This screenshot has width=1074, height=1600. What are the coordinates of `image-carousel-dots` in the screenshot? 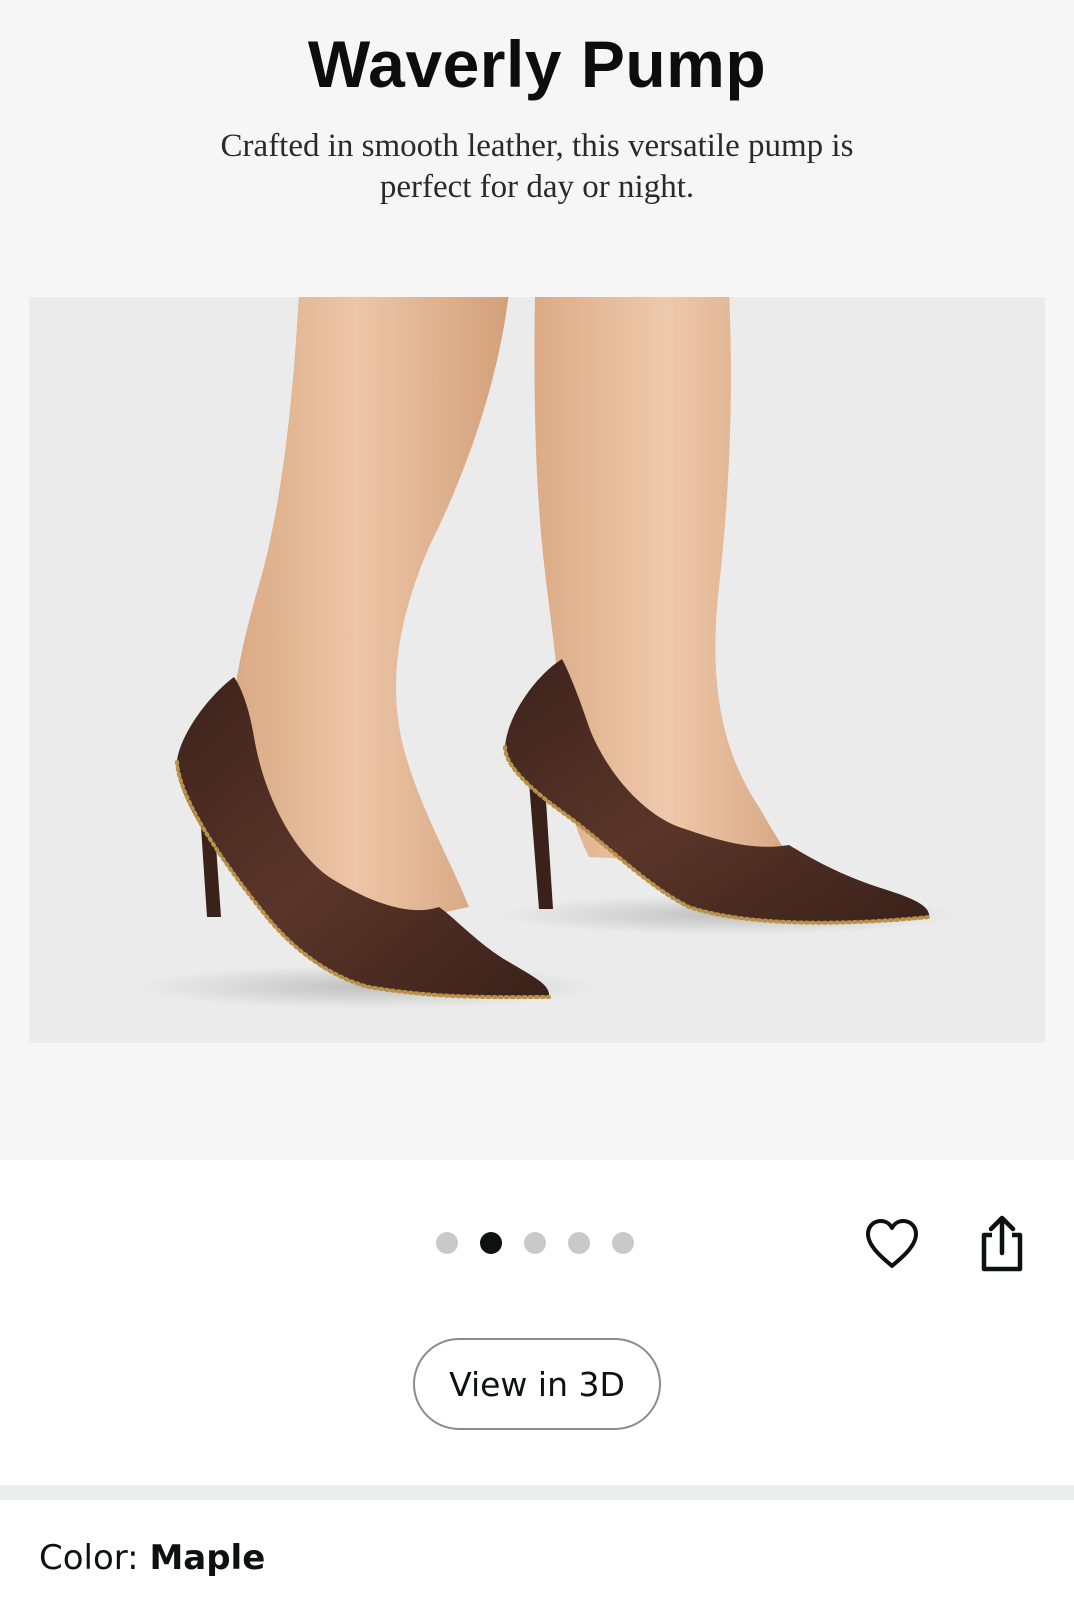 It's located at (535, 1243).